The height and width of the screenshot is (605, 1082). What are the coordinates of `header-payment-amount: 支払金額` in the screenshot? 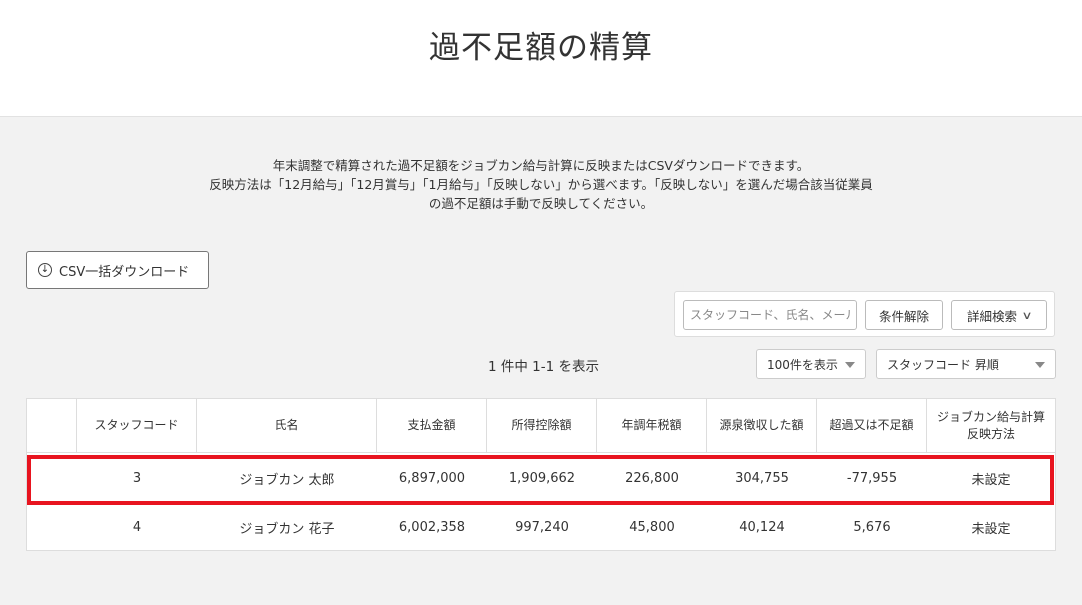 It's located at (432, 425).